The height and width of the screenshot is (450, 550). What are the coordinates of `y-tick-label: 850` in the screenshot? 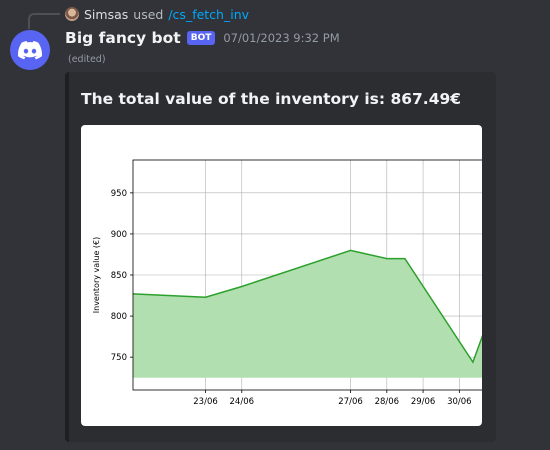 It's located at (119, 276).